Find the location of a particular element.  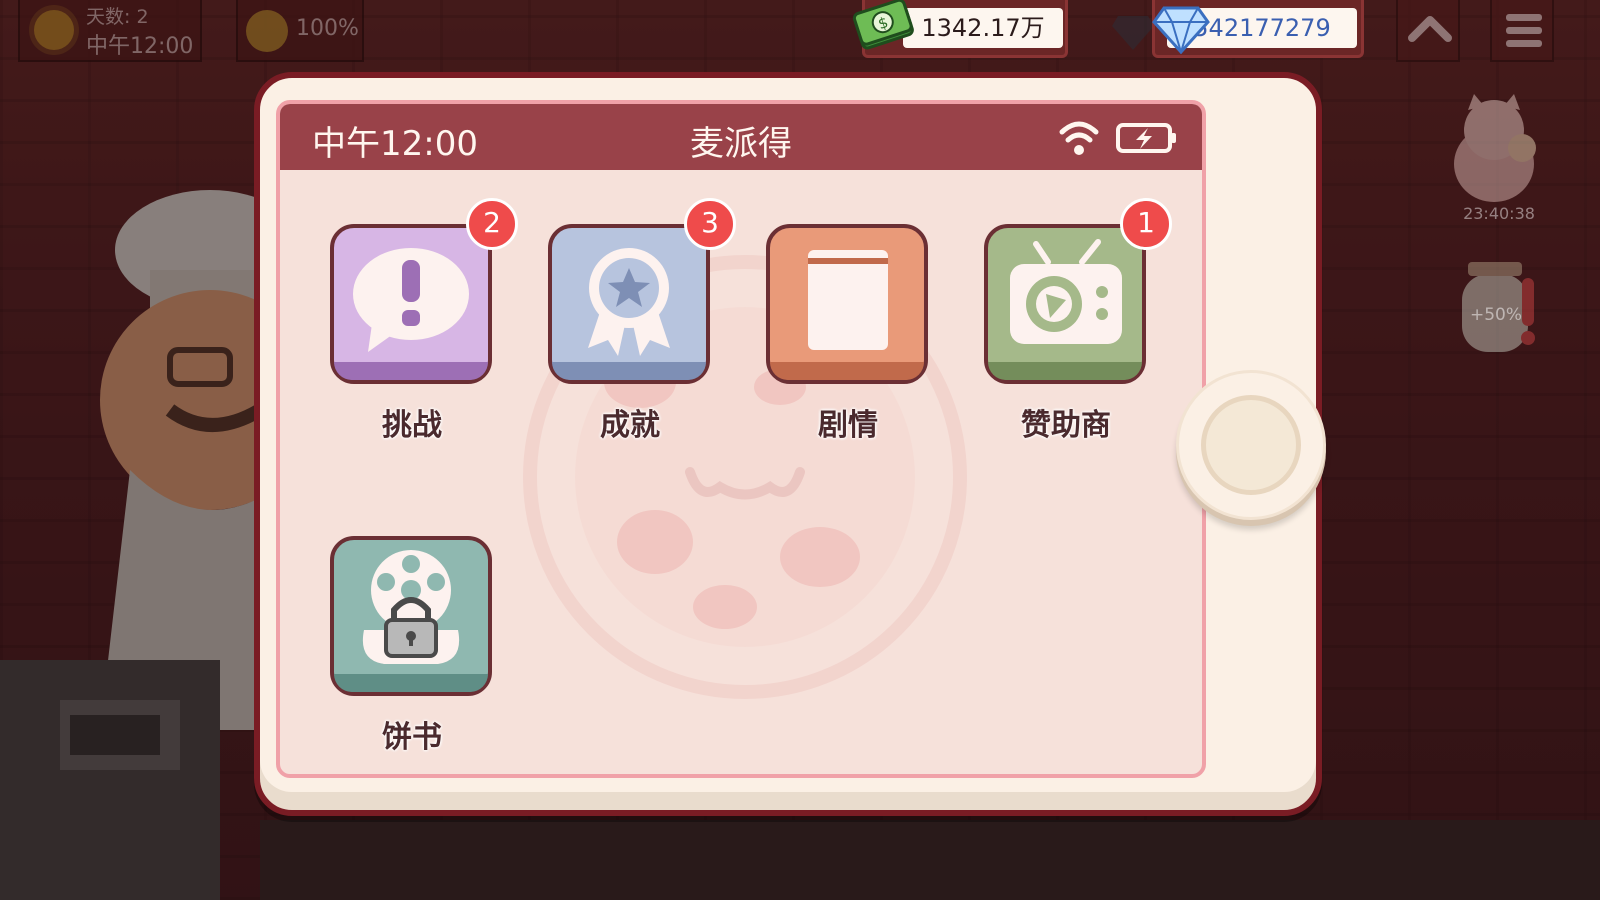

status-bar: 中午12:00 麦派得 is located at coordinates (741, 137).